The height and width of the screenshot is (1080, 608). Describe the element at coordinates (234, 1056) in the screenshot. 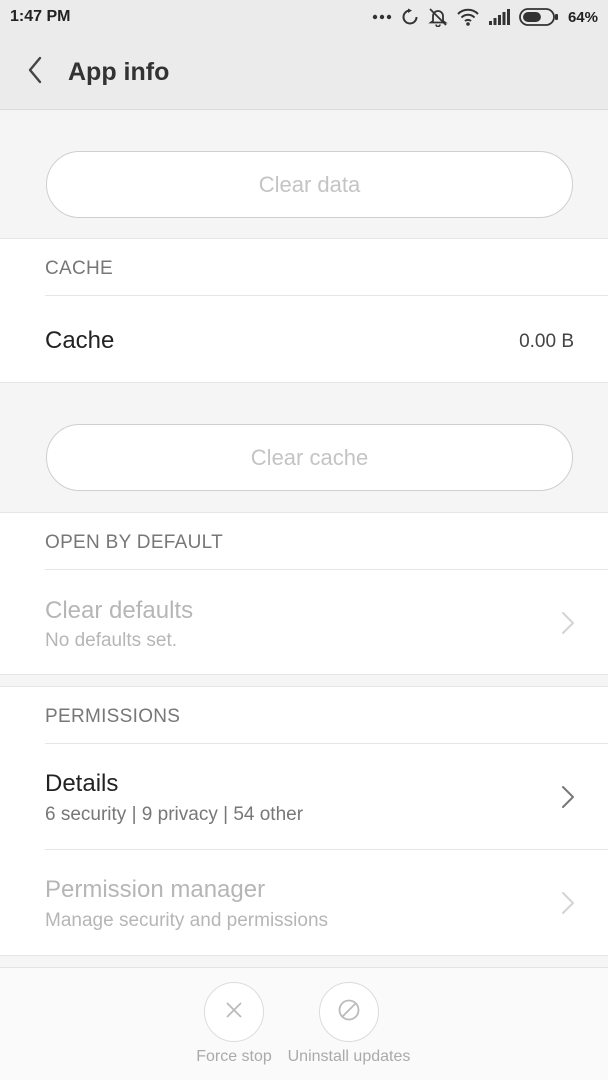

I see `force-stop-label: Force stop` at that location.